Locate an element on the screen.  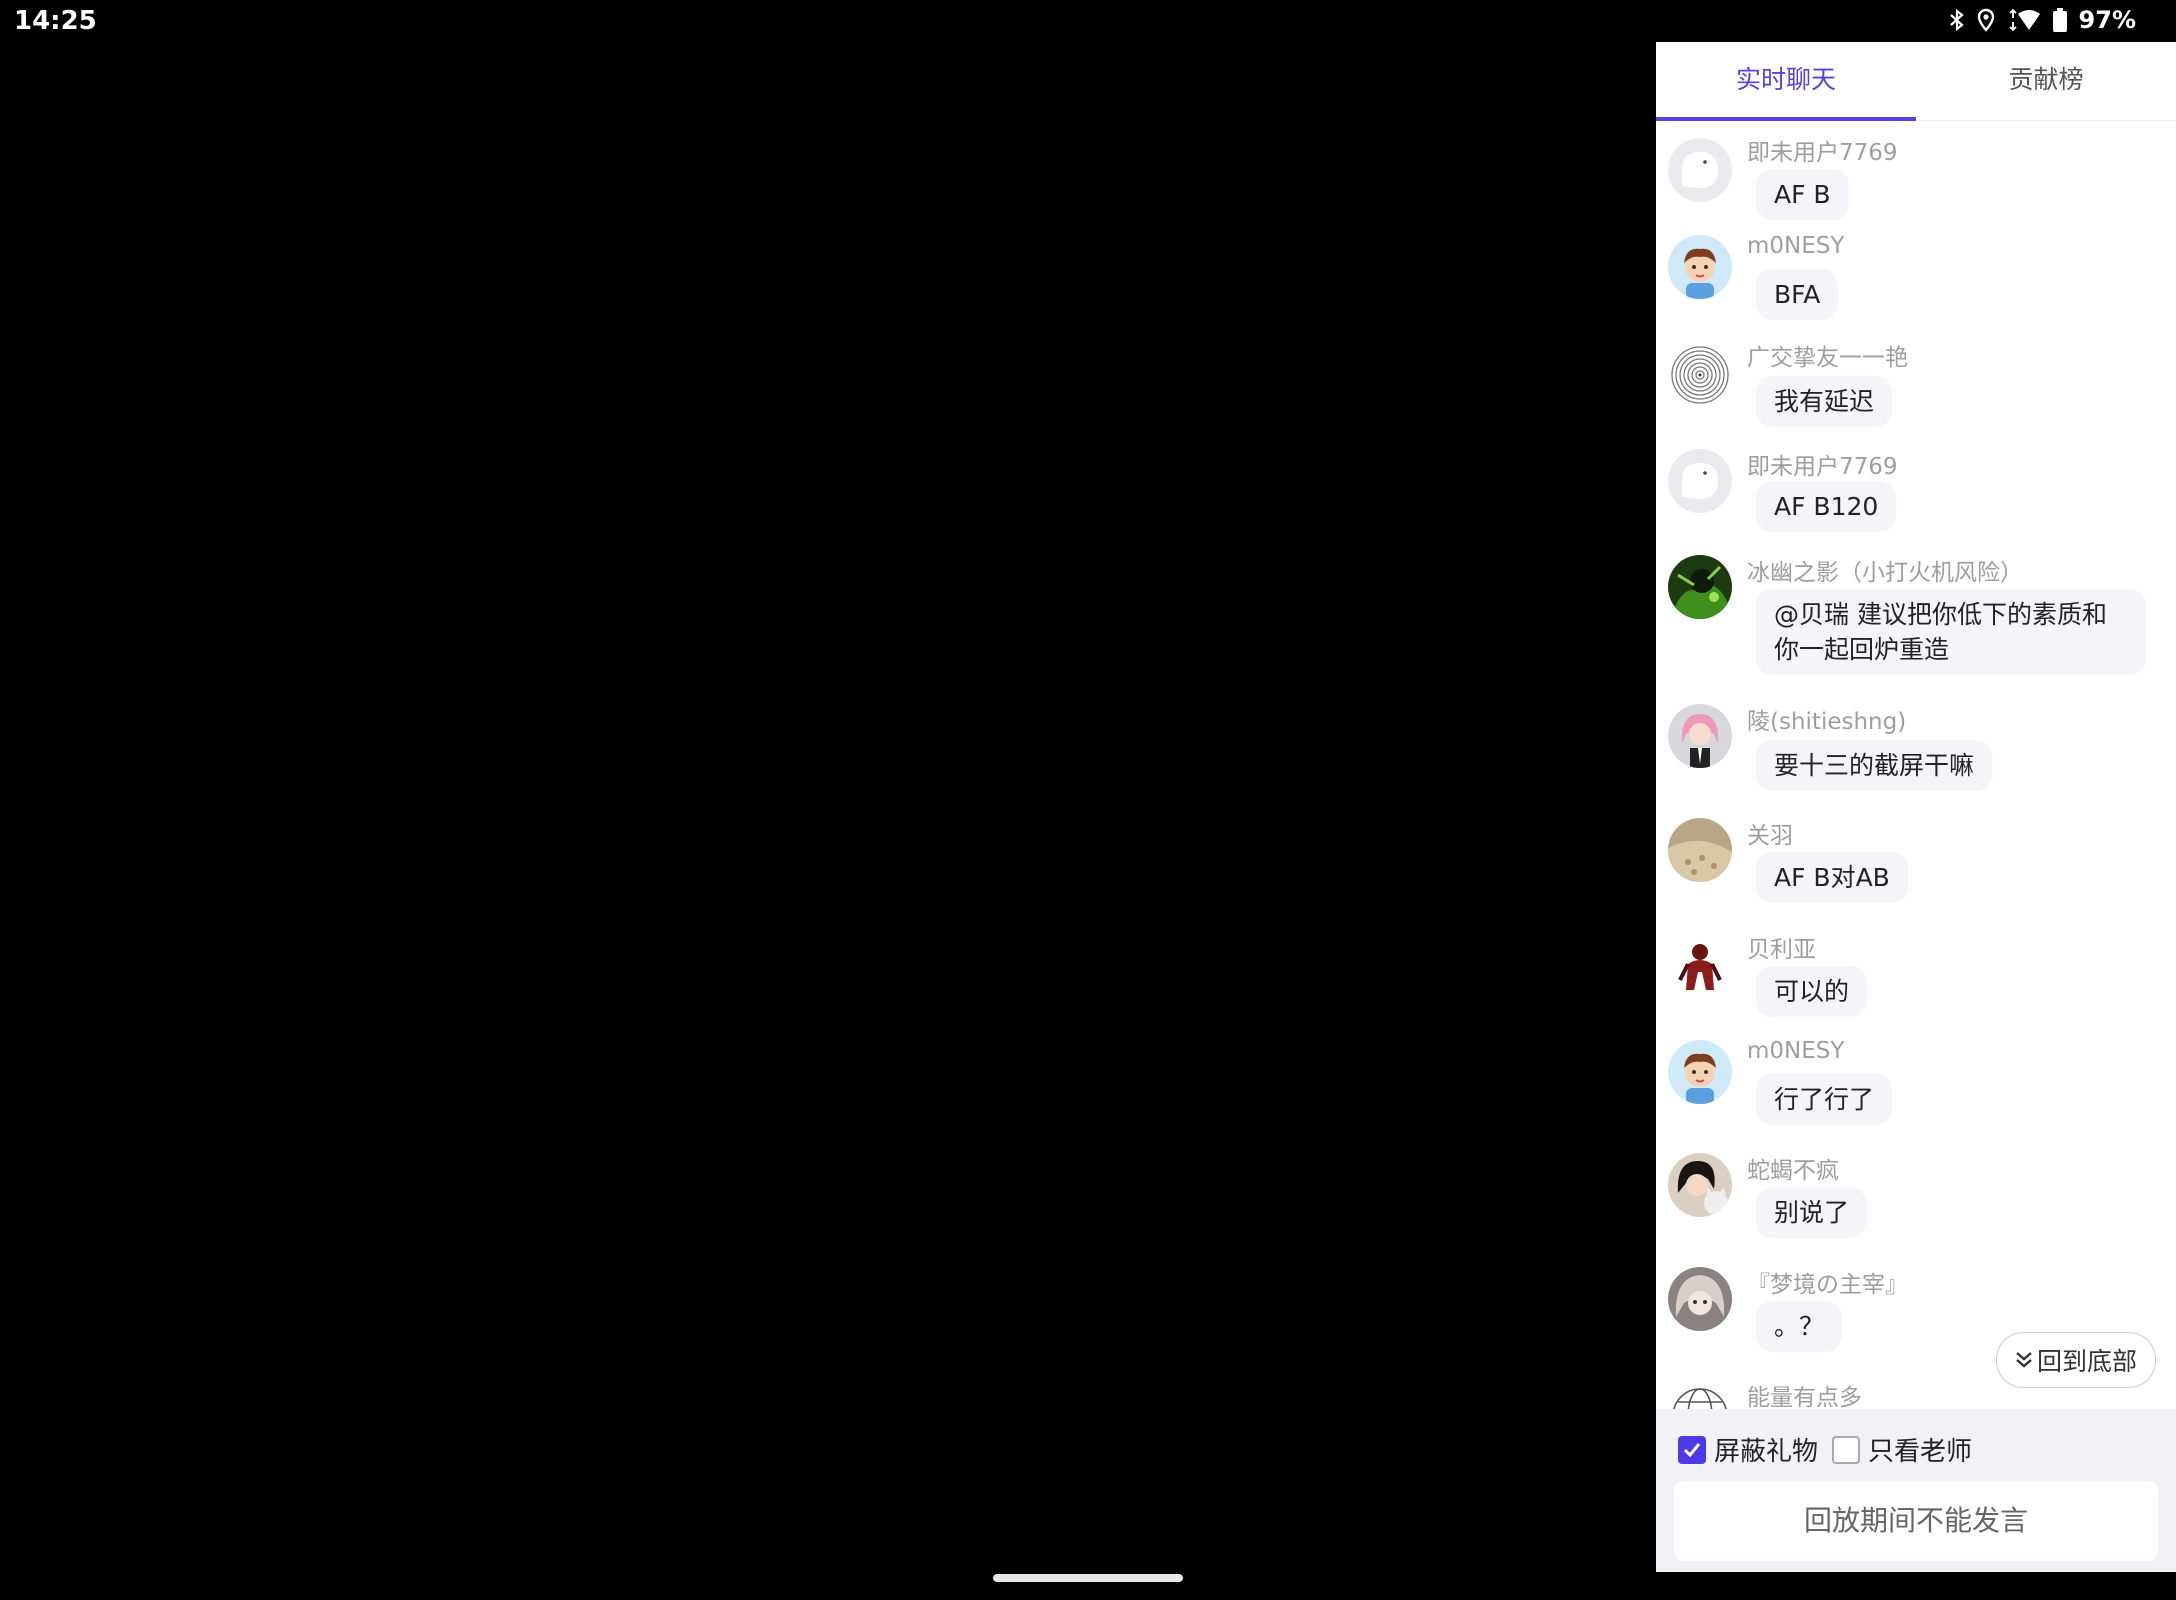
double-chevron-down-icon is located at coordinates (2024, 1360).